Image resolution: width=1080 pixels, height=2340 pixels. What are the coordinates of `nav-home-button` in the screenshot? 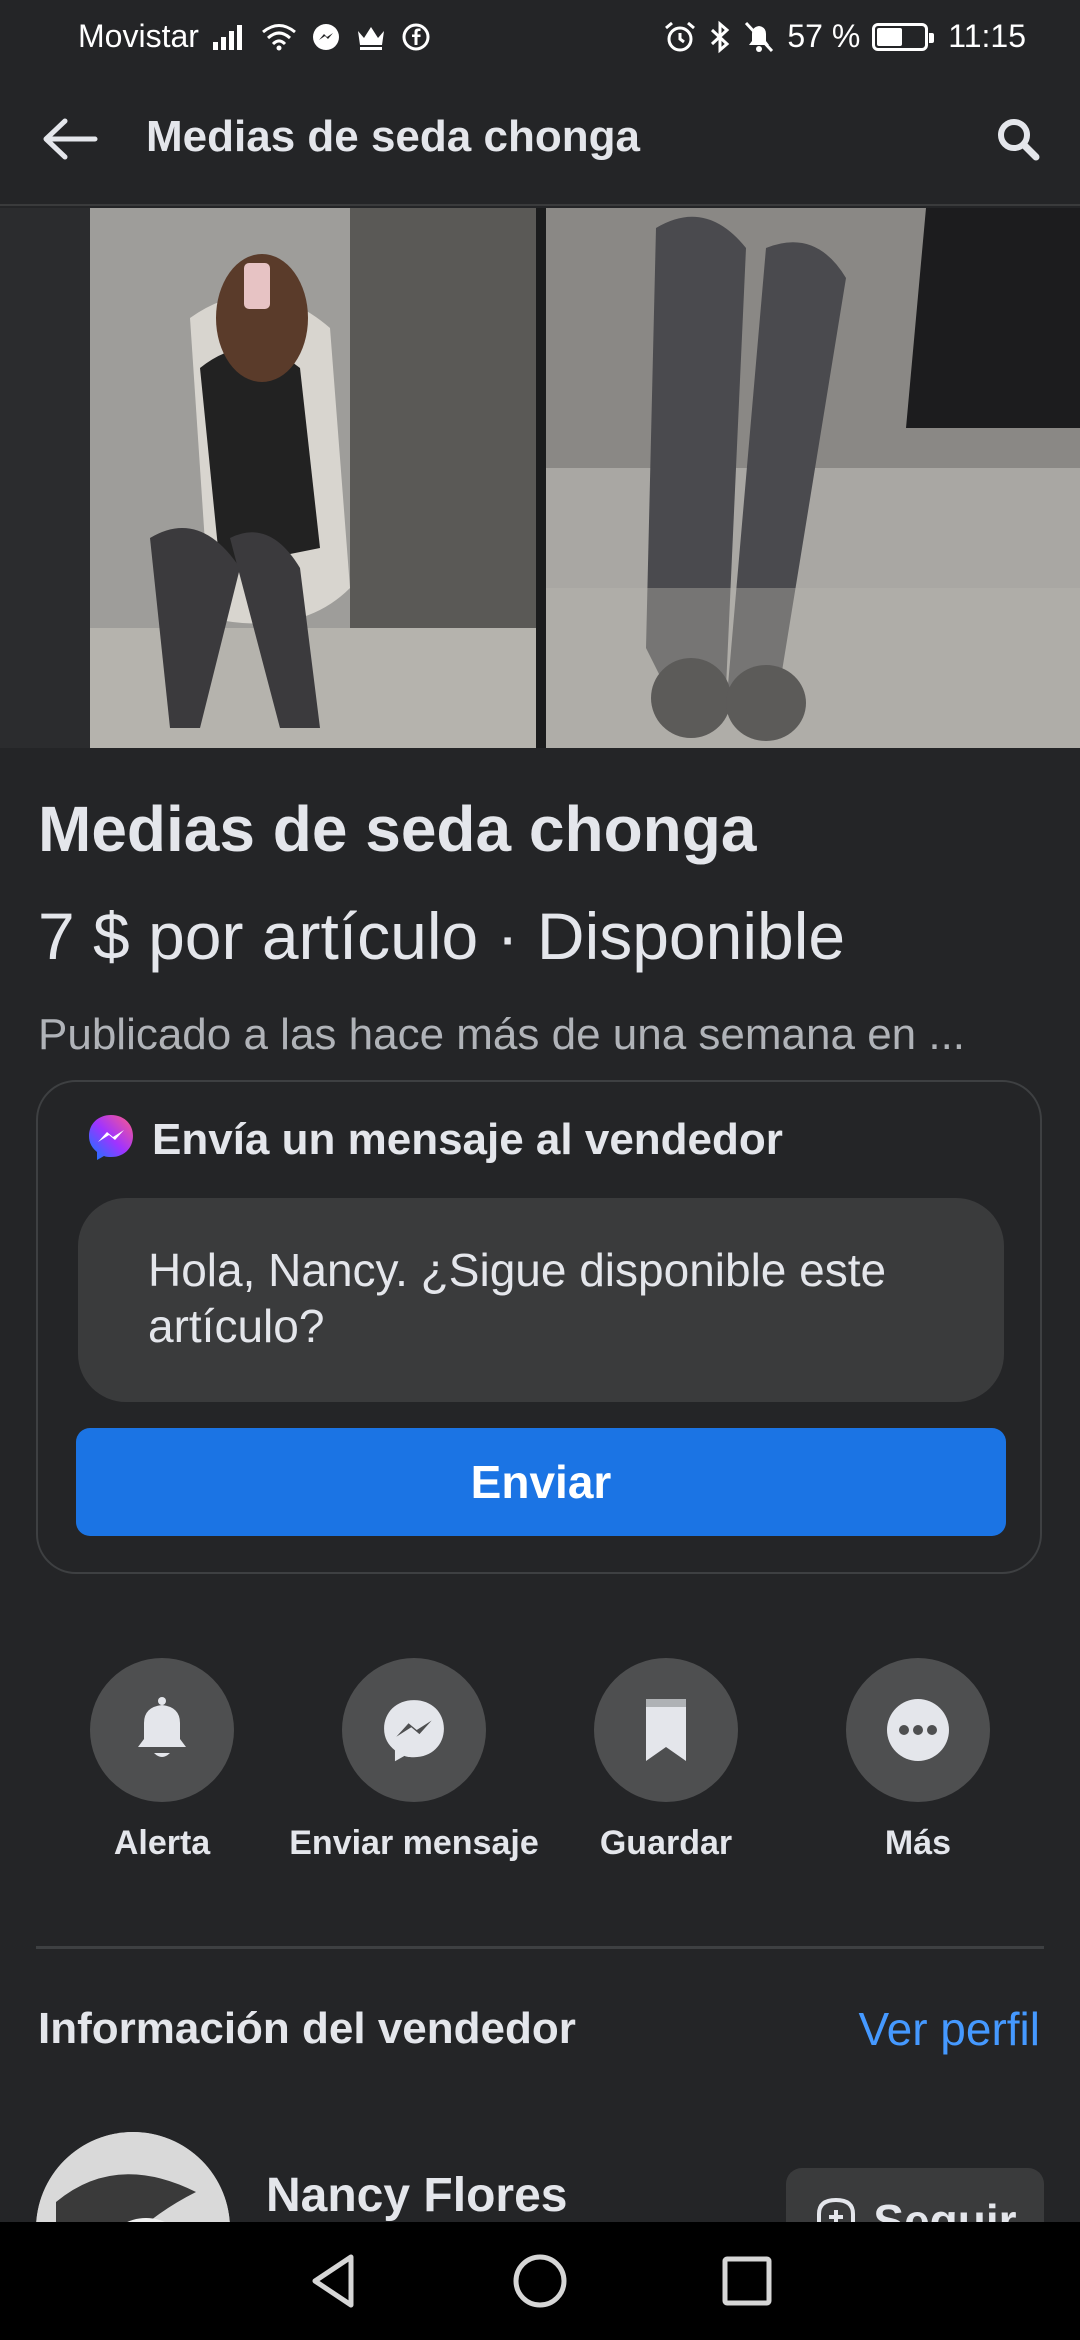 It's located at (540, 2281).